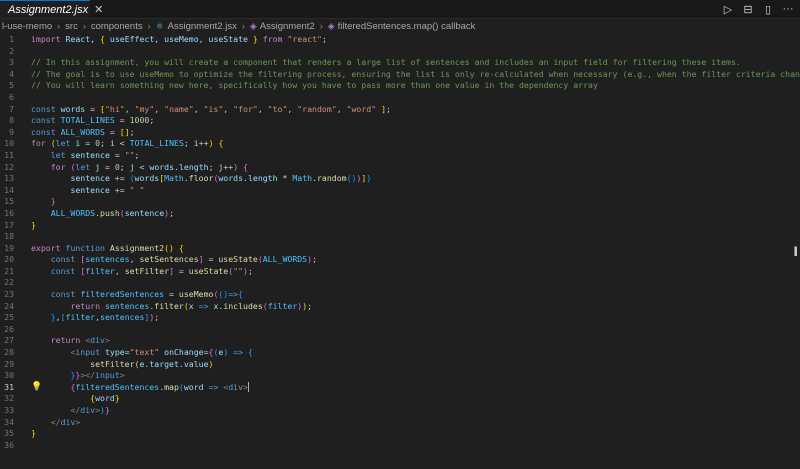 This screenshot has width=800, height=469. I want to click on text-cursor, so click(248, 387).